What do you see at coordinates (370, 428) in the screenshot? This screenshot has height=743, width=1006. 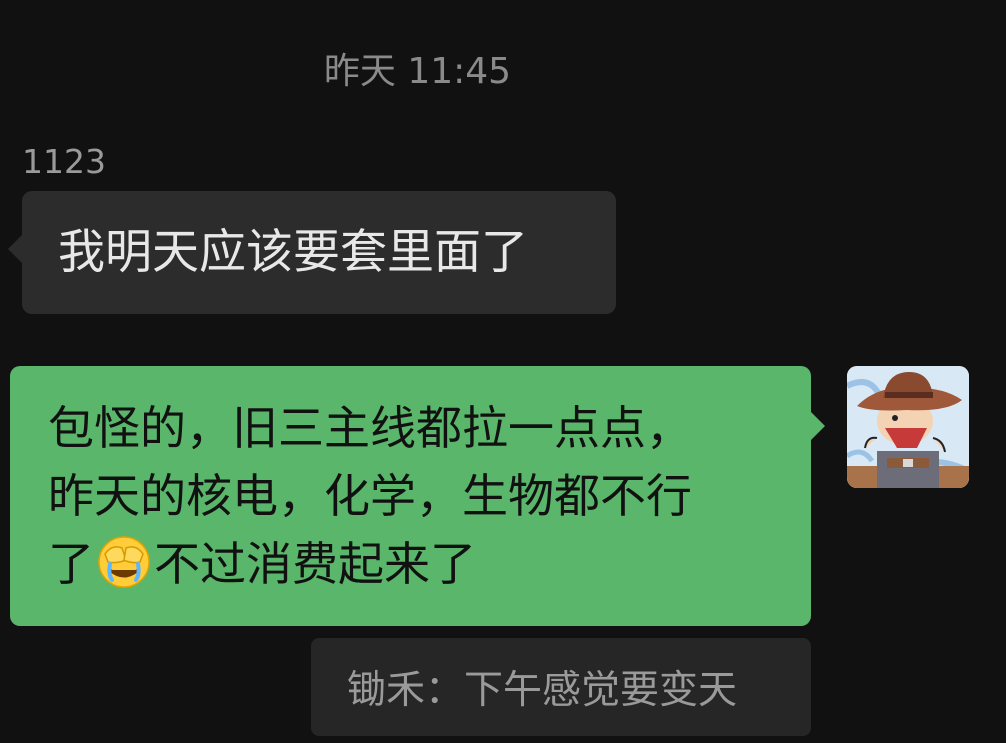 I see `outgoing-message-line-1: 包怪的，旧三主线都拉一点点，` at bounding box center [370, 428].